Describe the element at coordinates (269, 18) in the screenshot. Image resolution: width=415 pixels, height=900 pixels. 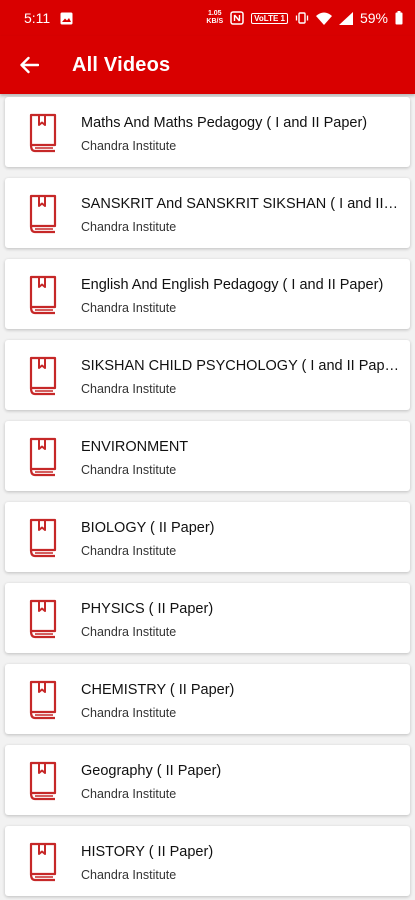
I see `volte-indicator: VoLTE 1` at that location.